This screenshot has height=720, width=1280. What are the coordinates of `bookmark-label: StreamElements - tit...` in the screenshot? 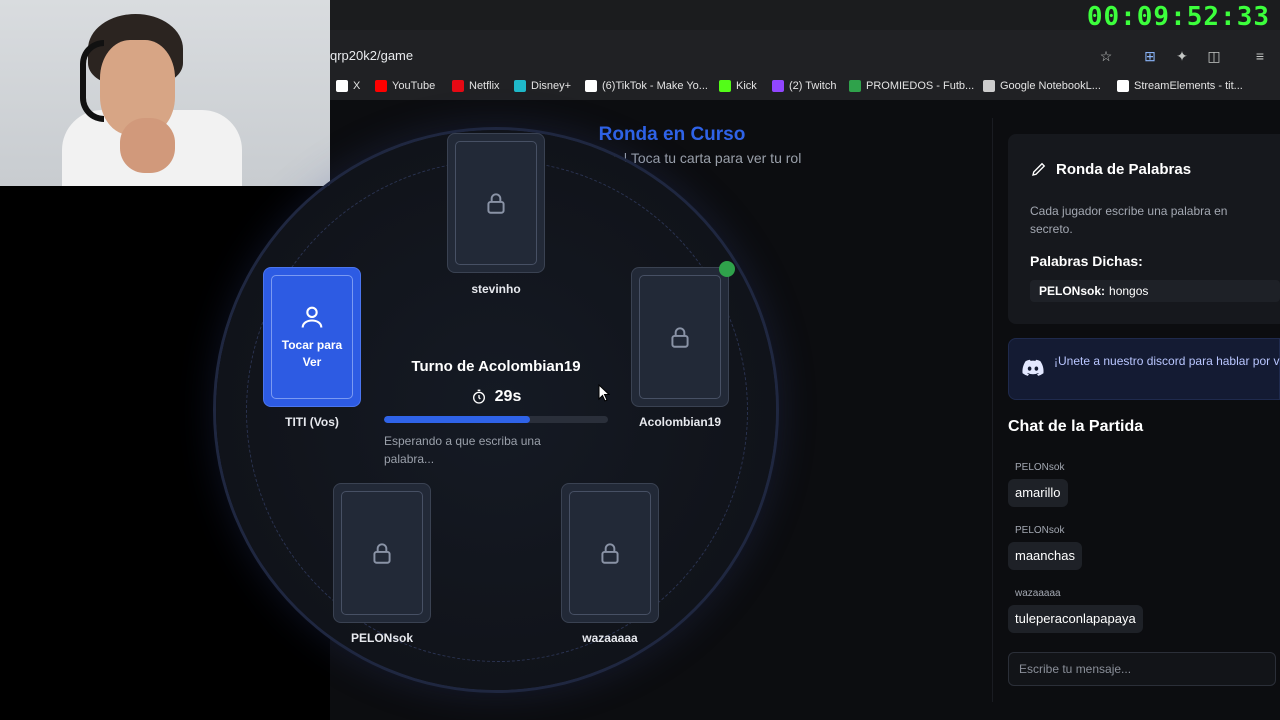 It's located at (1188, 86).